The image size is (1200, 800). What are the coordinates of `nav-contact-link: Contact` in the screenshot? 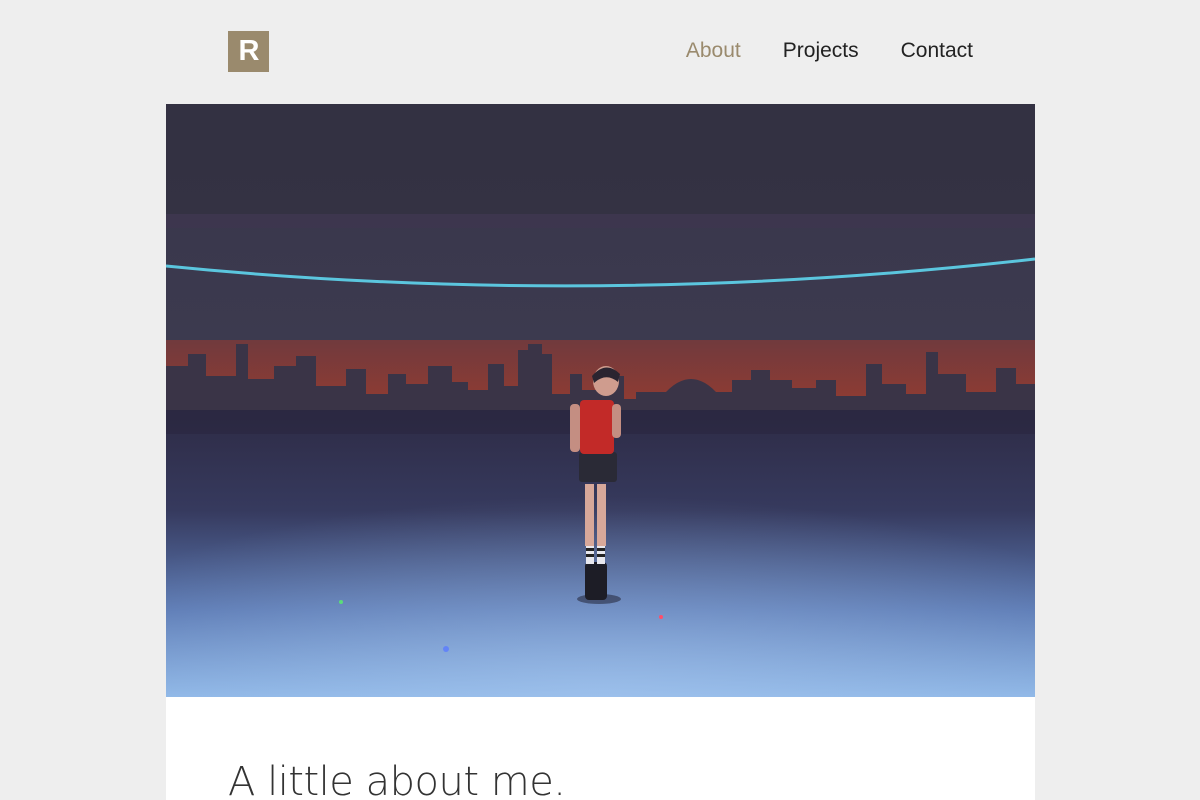 It's located at (937, 51).